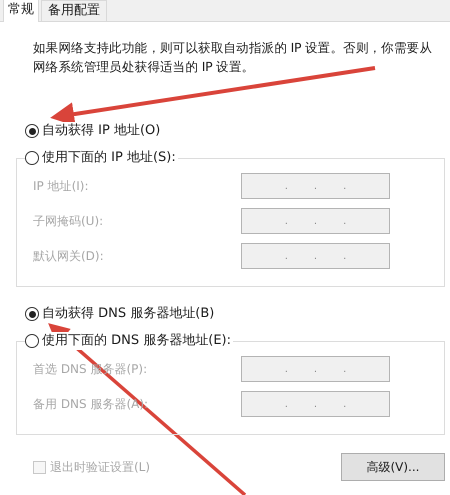 This screenshot has height=495, width=450. What do you see at coordinates (69, 256) in the screenshot?
I see `field-label: 默认网关(D):` at bounding box center [69, 256].